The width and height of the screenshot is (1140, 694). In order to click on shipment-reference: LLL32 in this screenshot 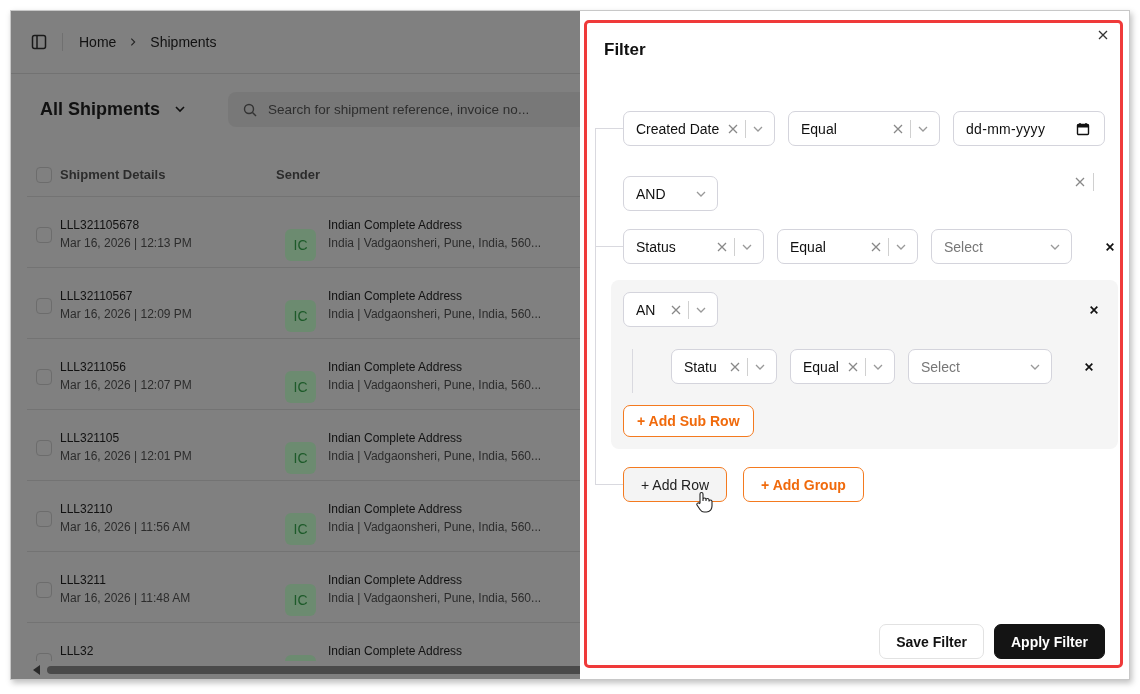, I will do `click(172, 651)`.